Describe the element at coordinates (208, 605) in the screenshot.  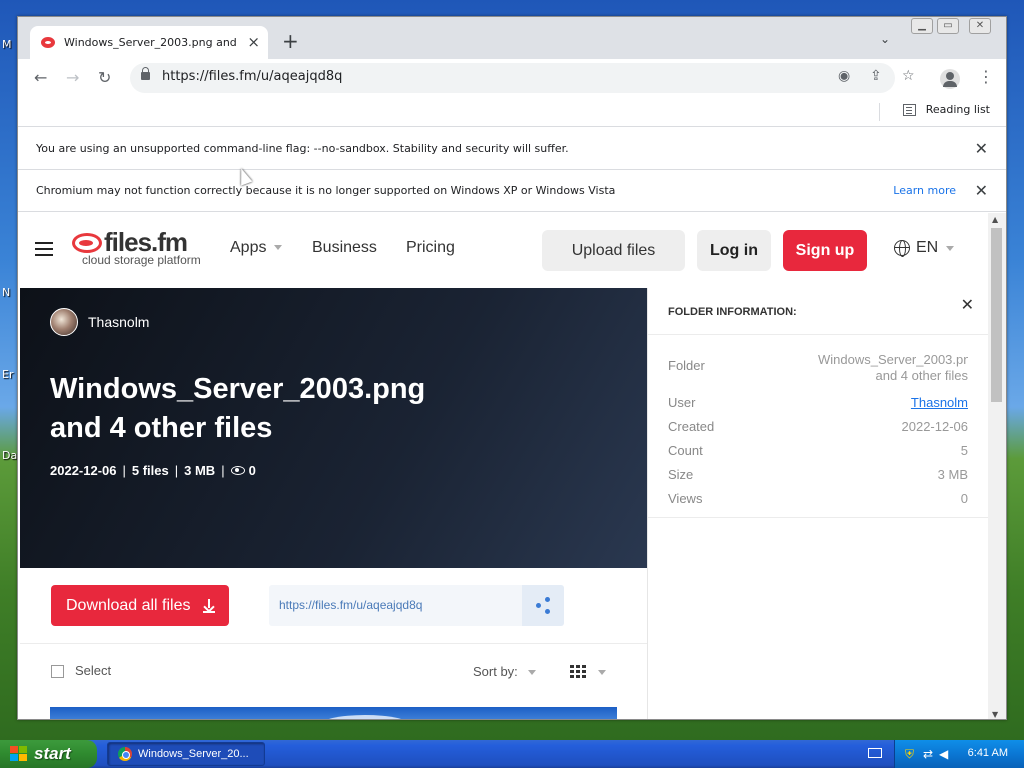
I see `download-icon` at that location.